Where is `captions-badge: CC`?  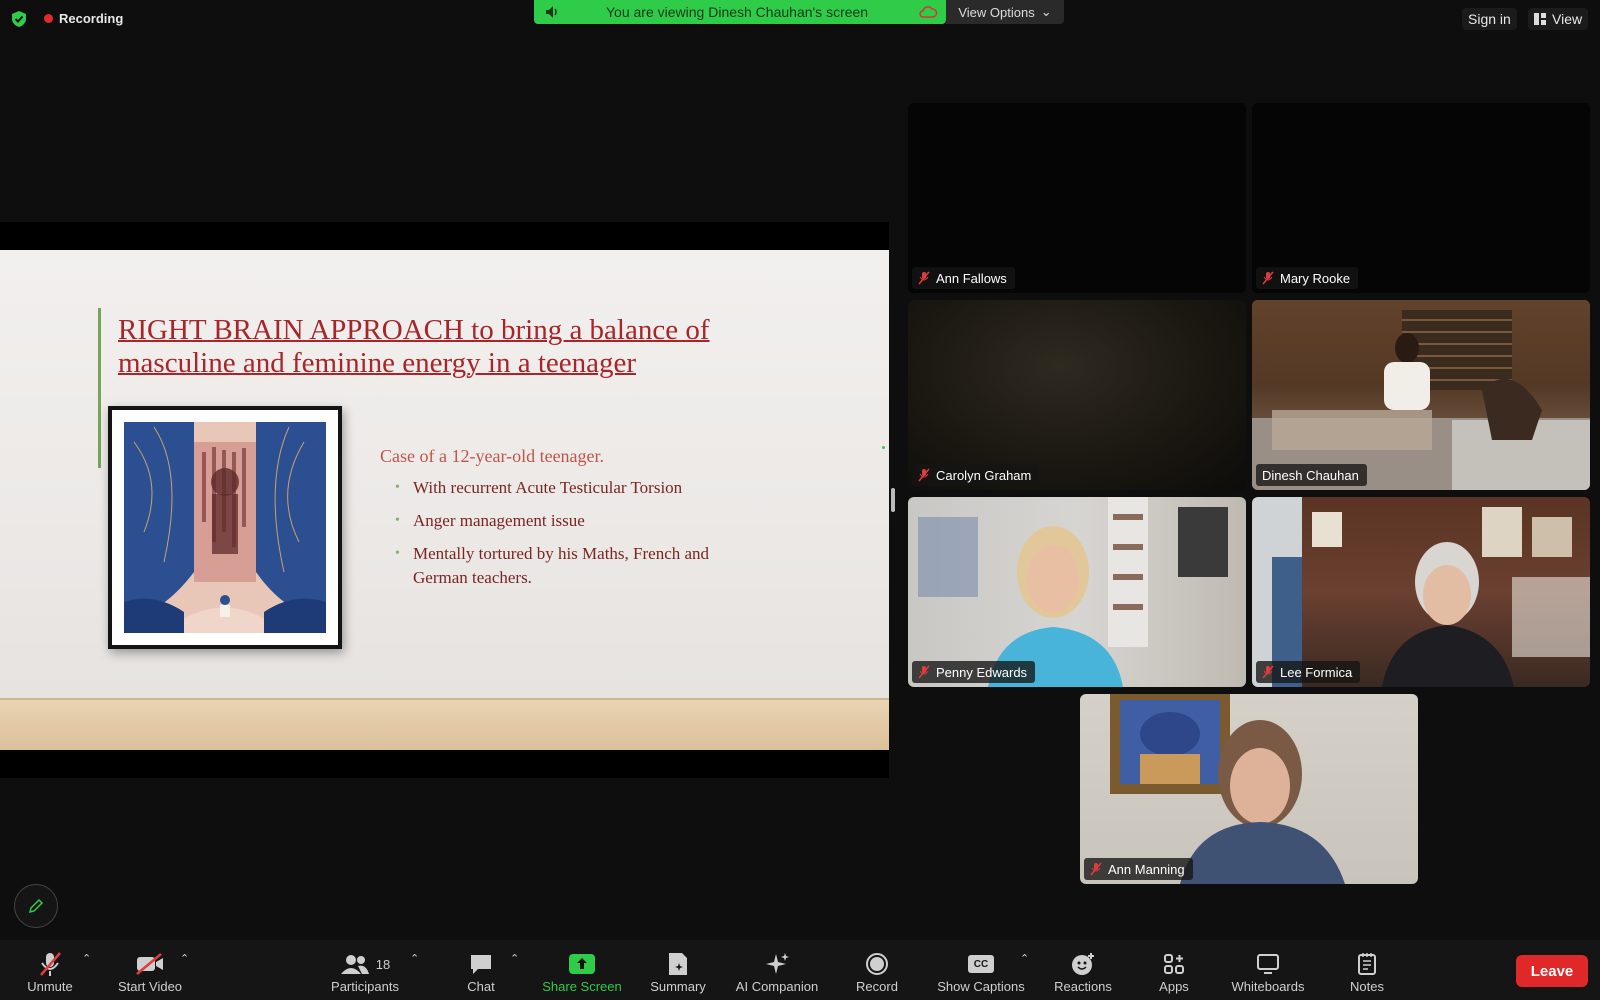 captions-badge: CC is located at coordinates (981, 964).